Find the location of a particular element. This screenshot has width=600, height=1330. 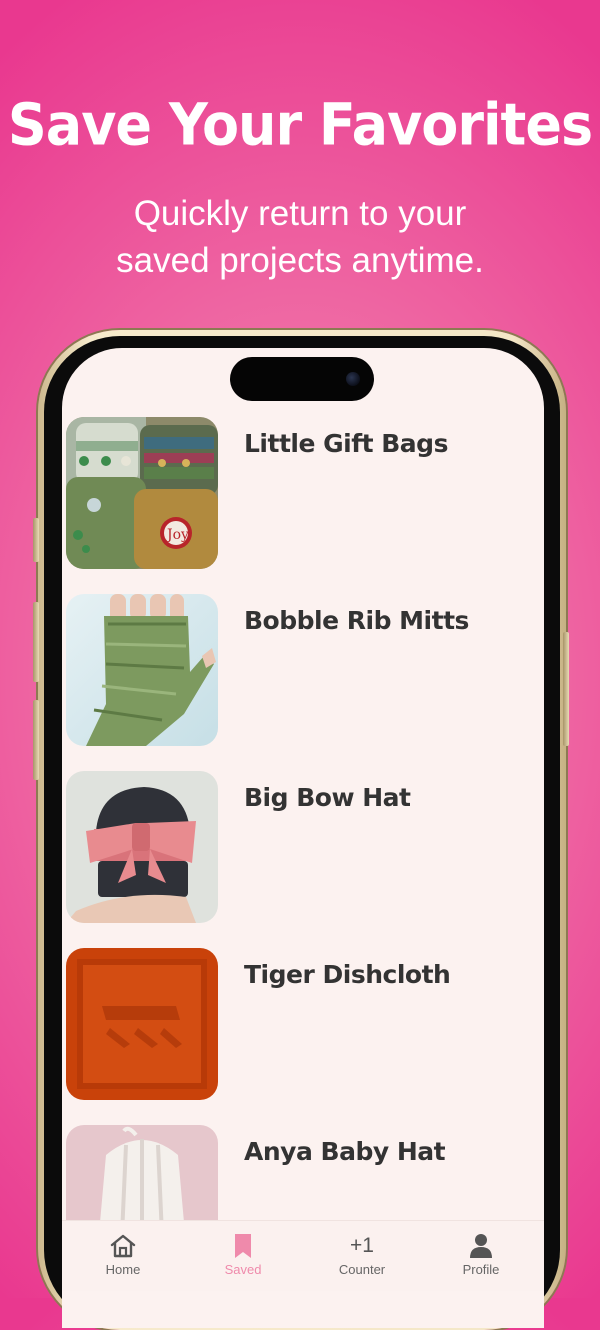

knit-bow-hat-photo-icon is located at coordinates (142, 847).